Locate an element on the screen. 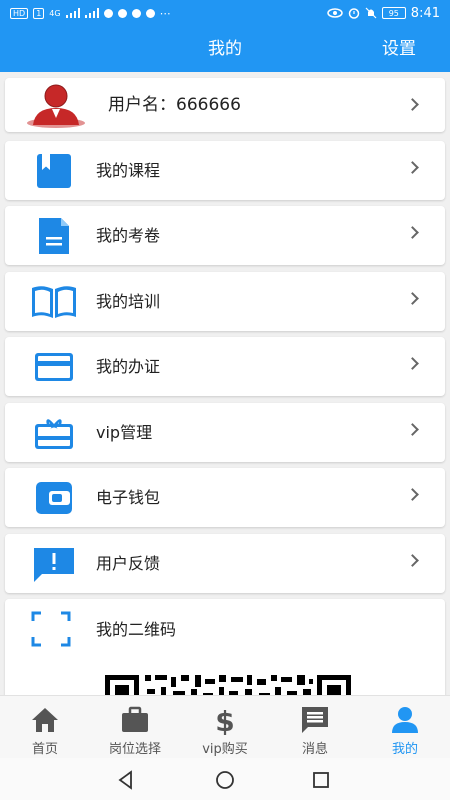  tab-job-selection: 岗位选择 is located at coordinates (135, 727).